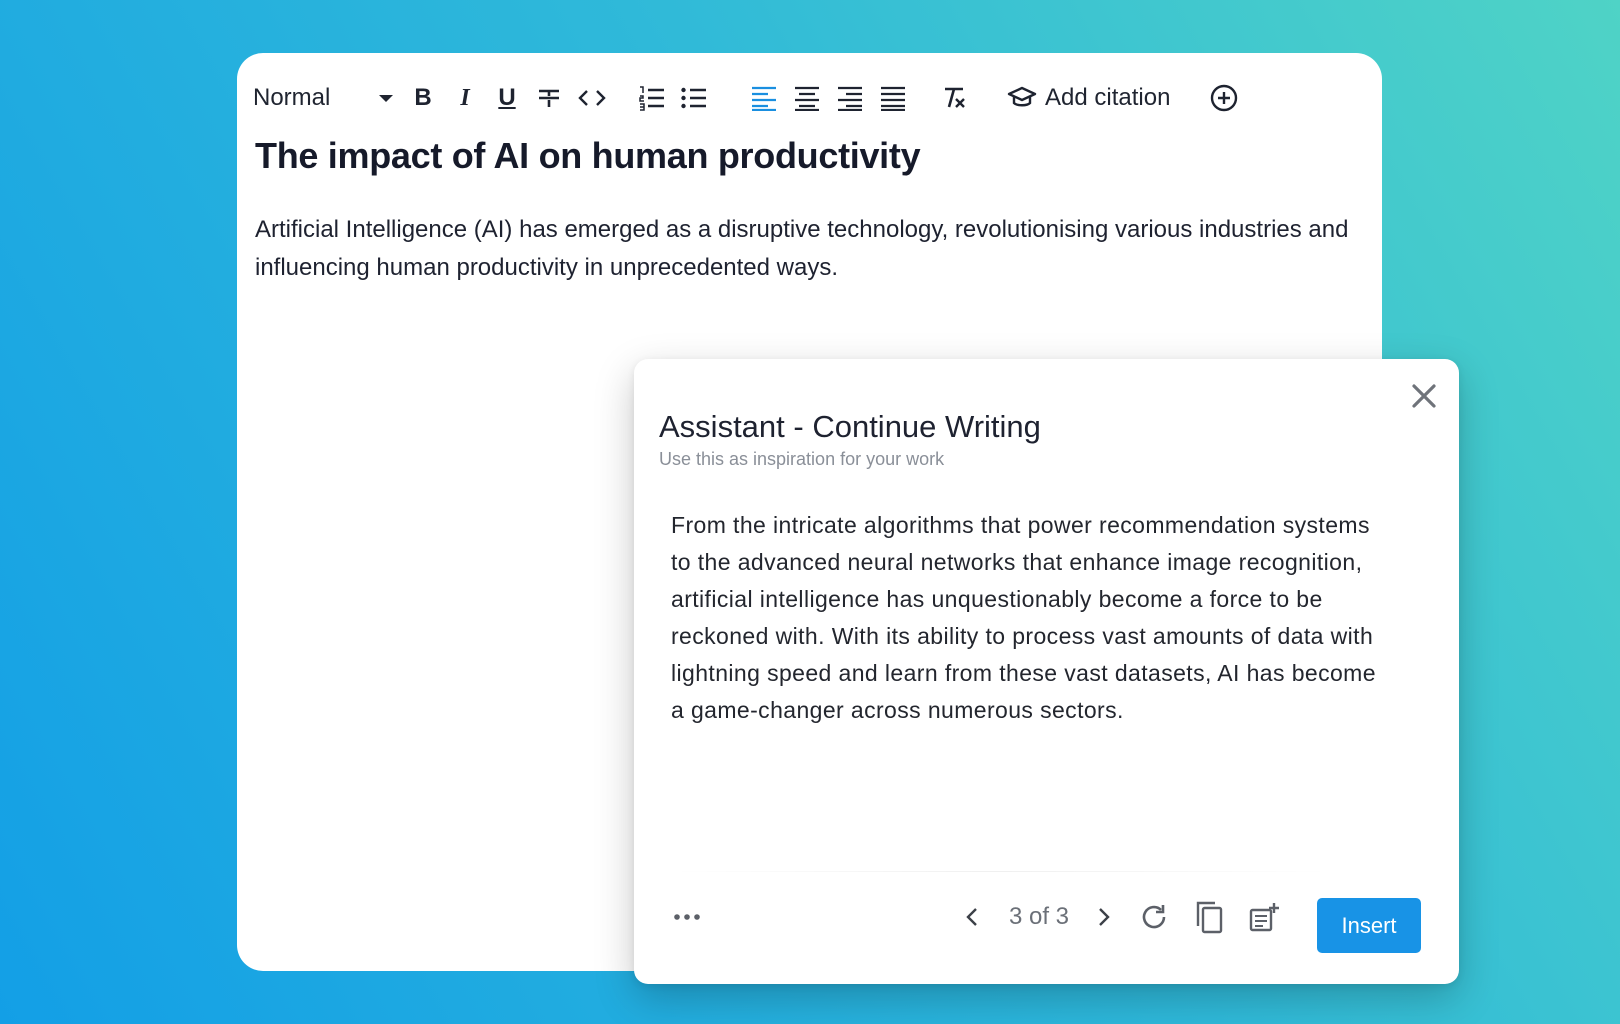  I want to click on bullet-list-button, so click(694, 98).